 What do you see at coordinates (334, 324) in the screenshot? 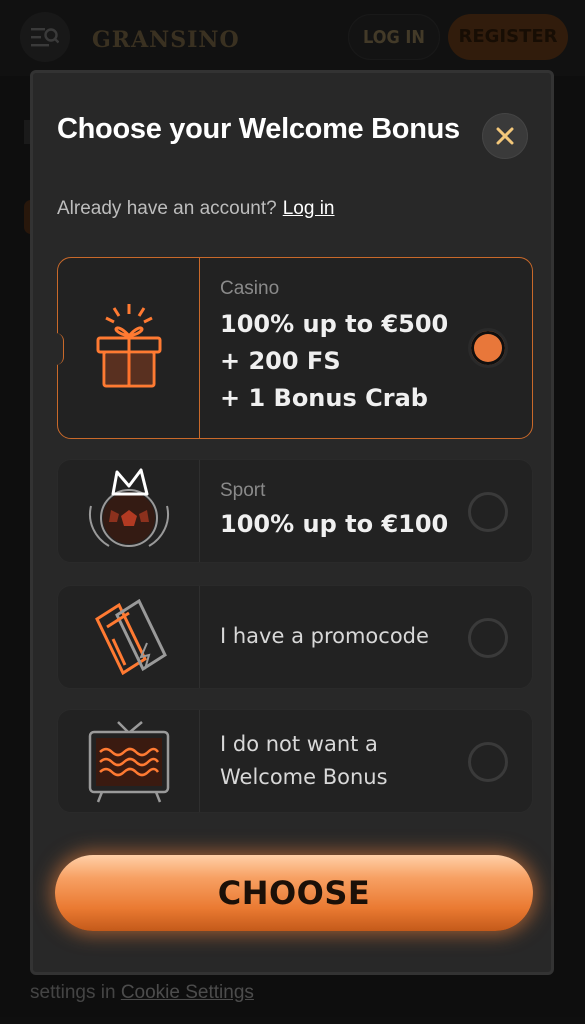
I see `bonus-offer-line: 100% up to €500` at bounding box center [334, 324].